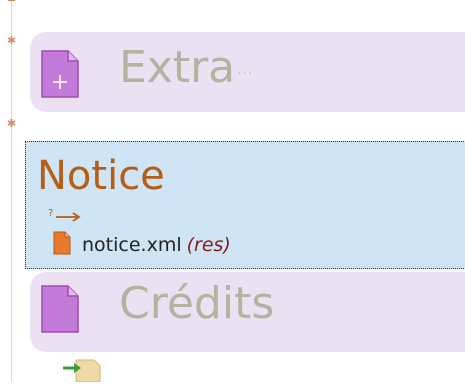  What do you see at coordinates (101, 176) in the screenshot?
I see `notice-title: Notice` at bounding box center [101, 176].